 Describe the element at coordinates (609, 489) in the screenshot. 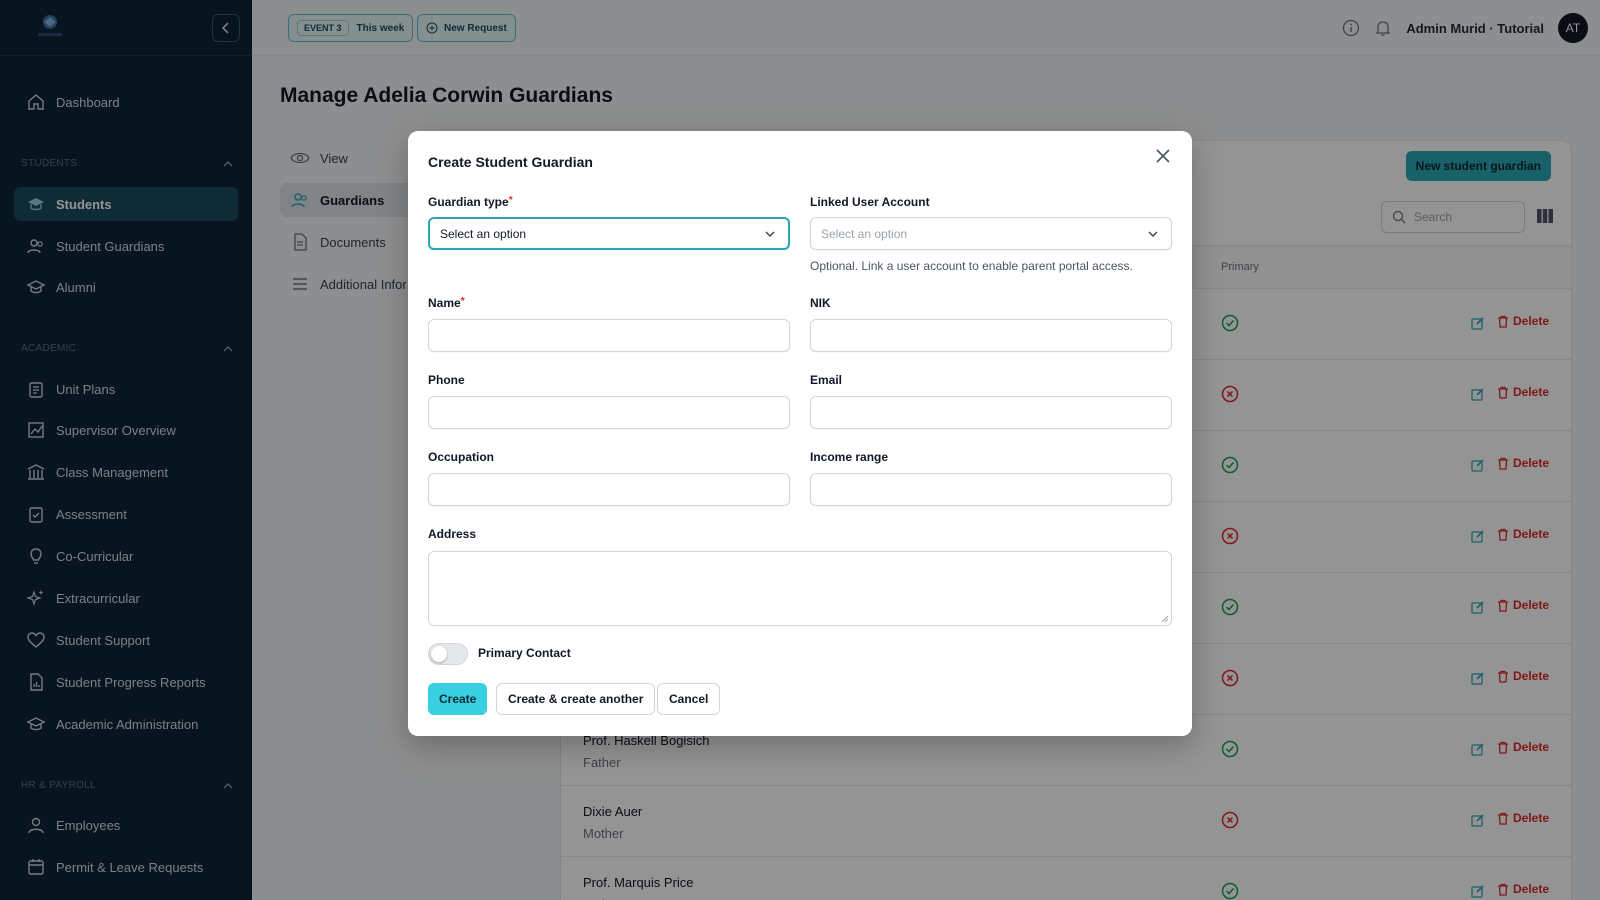

I see `occupation-input` at that location.